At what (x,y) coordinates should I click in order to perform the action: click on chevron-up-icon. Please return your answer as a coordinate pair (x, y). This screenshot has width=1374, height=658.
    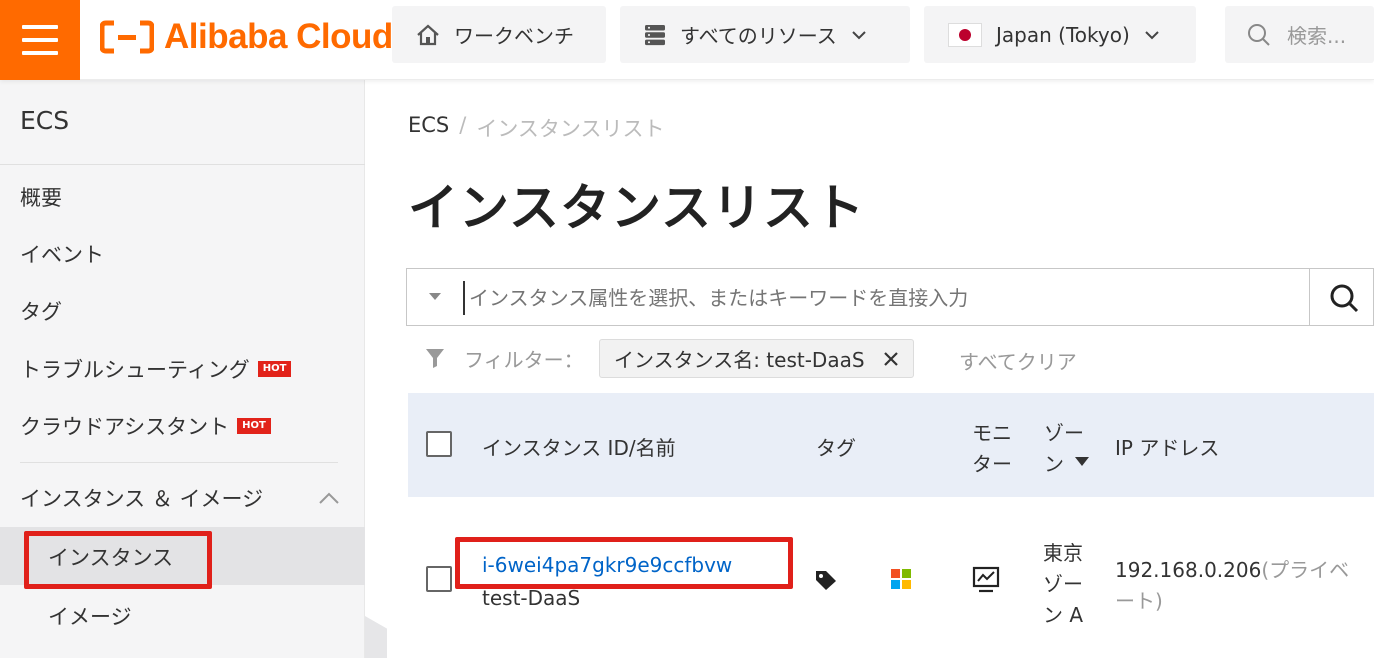
    Looking at the image, I should click on (329, 498).